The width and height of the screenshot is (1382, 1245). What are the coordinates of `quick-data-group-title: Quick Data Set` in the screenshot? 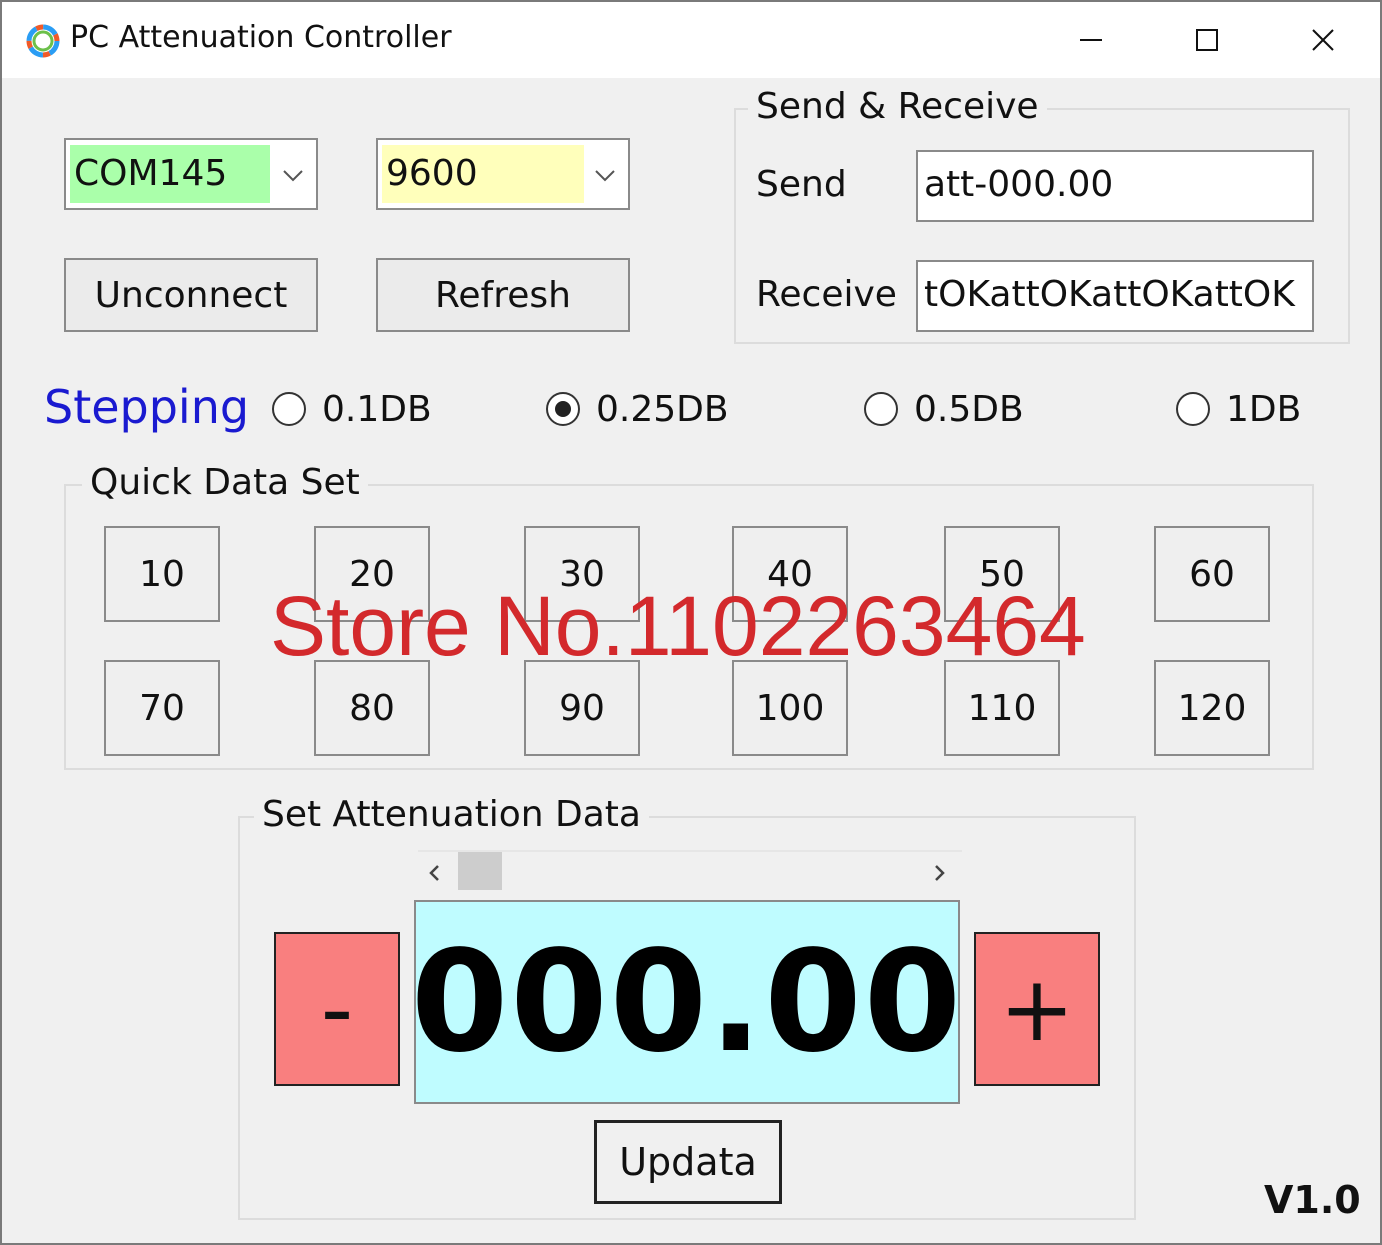 It's located at (225, 482).